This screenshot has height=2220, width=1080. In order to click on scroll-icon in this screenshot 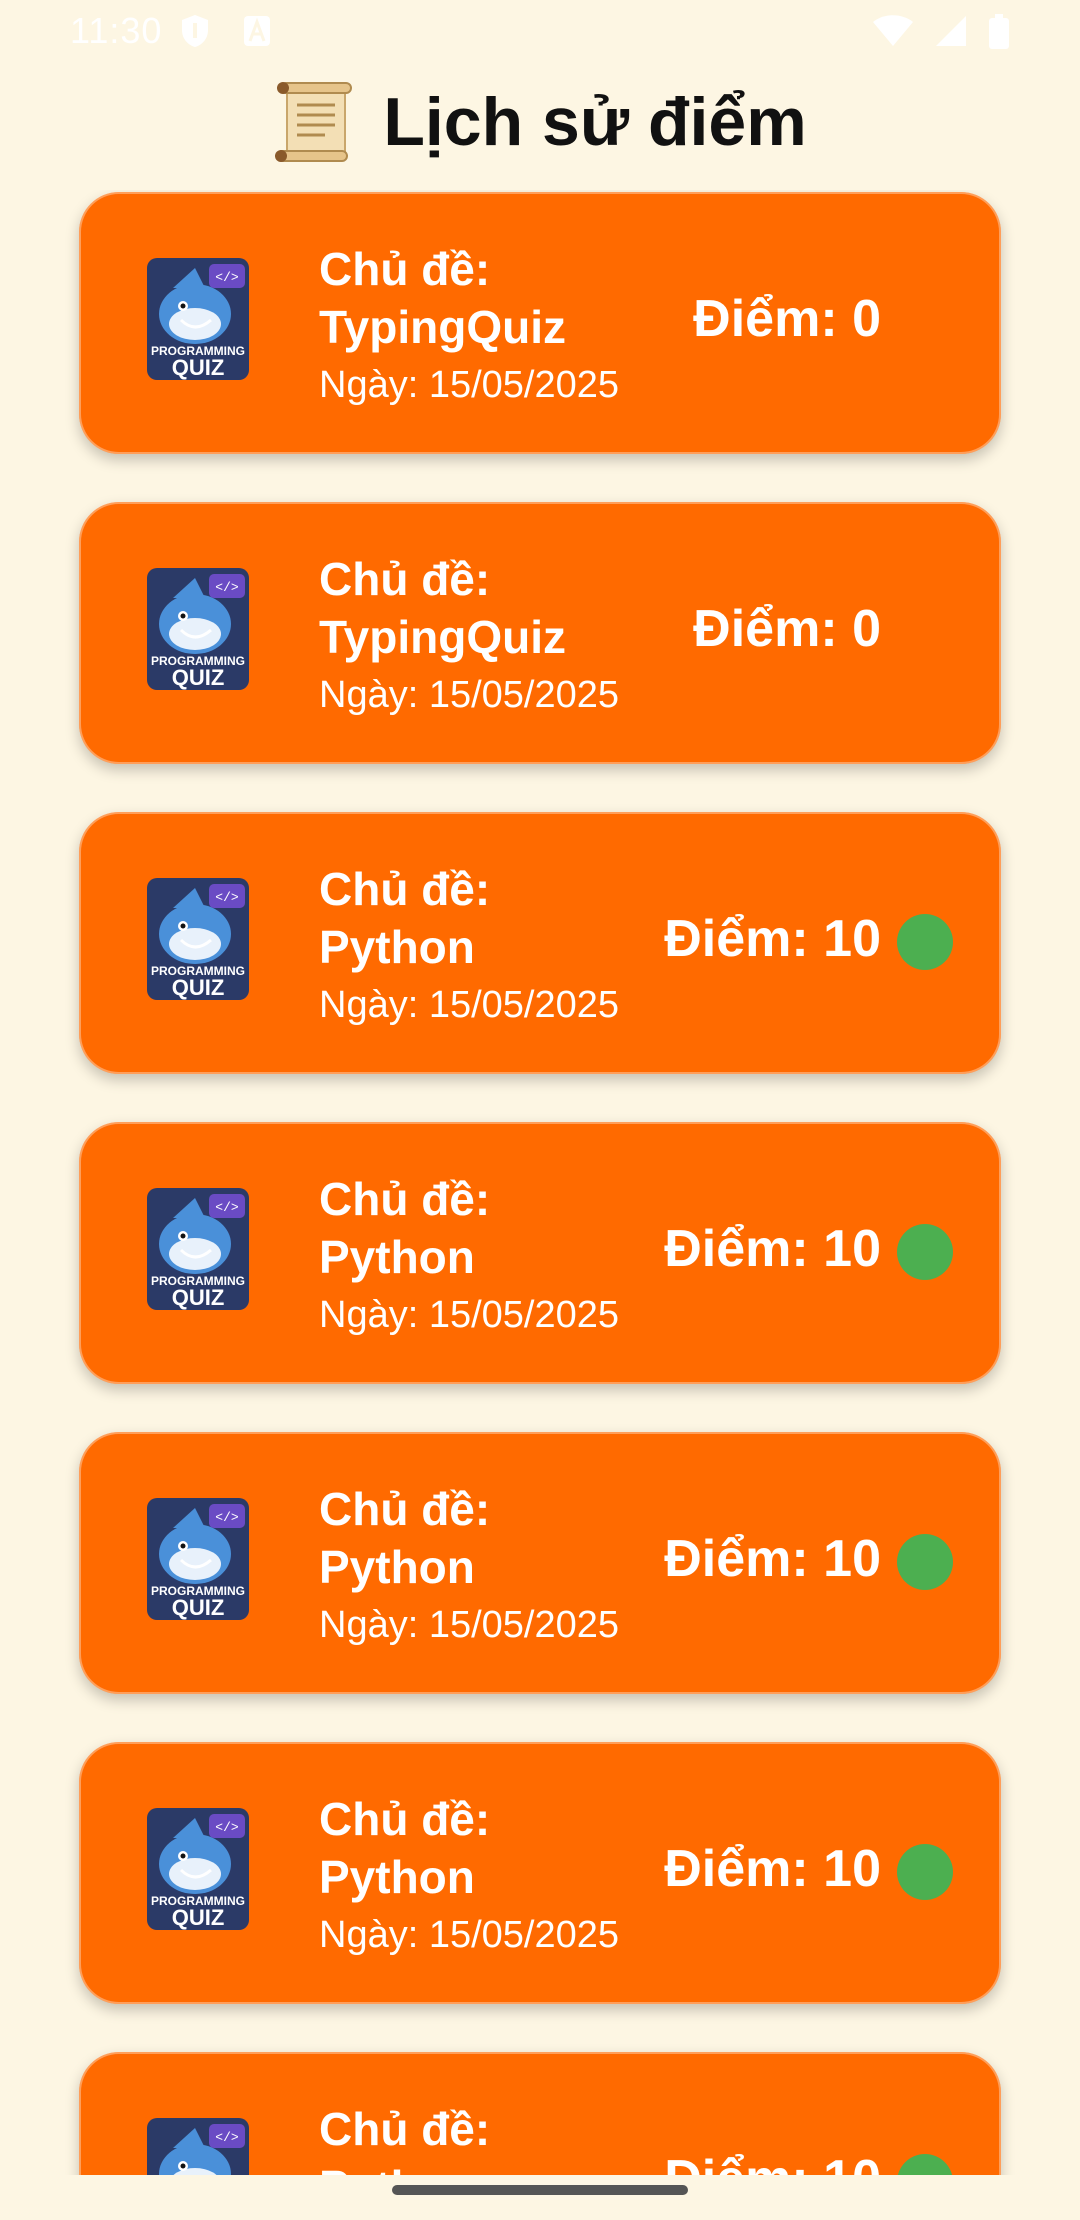, I will do `click(314, 122)`.